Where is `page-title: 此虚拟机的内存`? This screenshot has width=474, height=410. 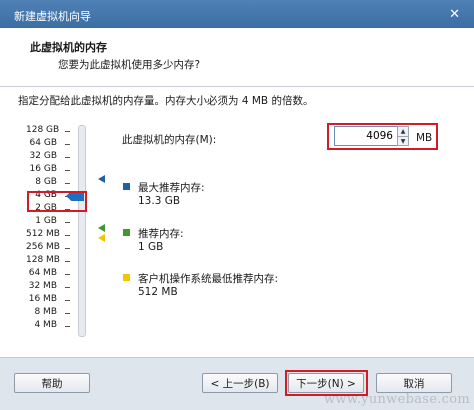 page-title: 此虚拟机的内存 is located at coordinates (68, 47).